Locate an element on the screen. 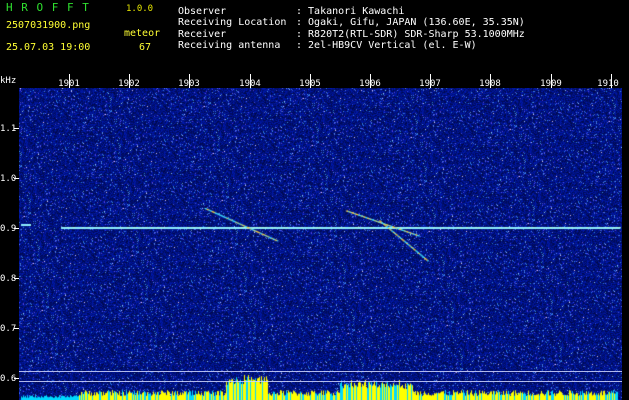 The height and width of the screenshot is (400, 629). app-version: 1.0.0 is located at coordinates (140, 9).